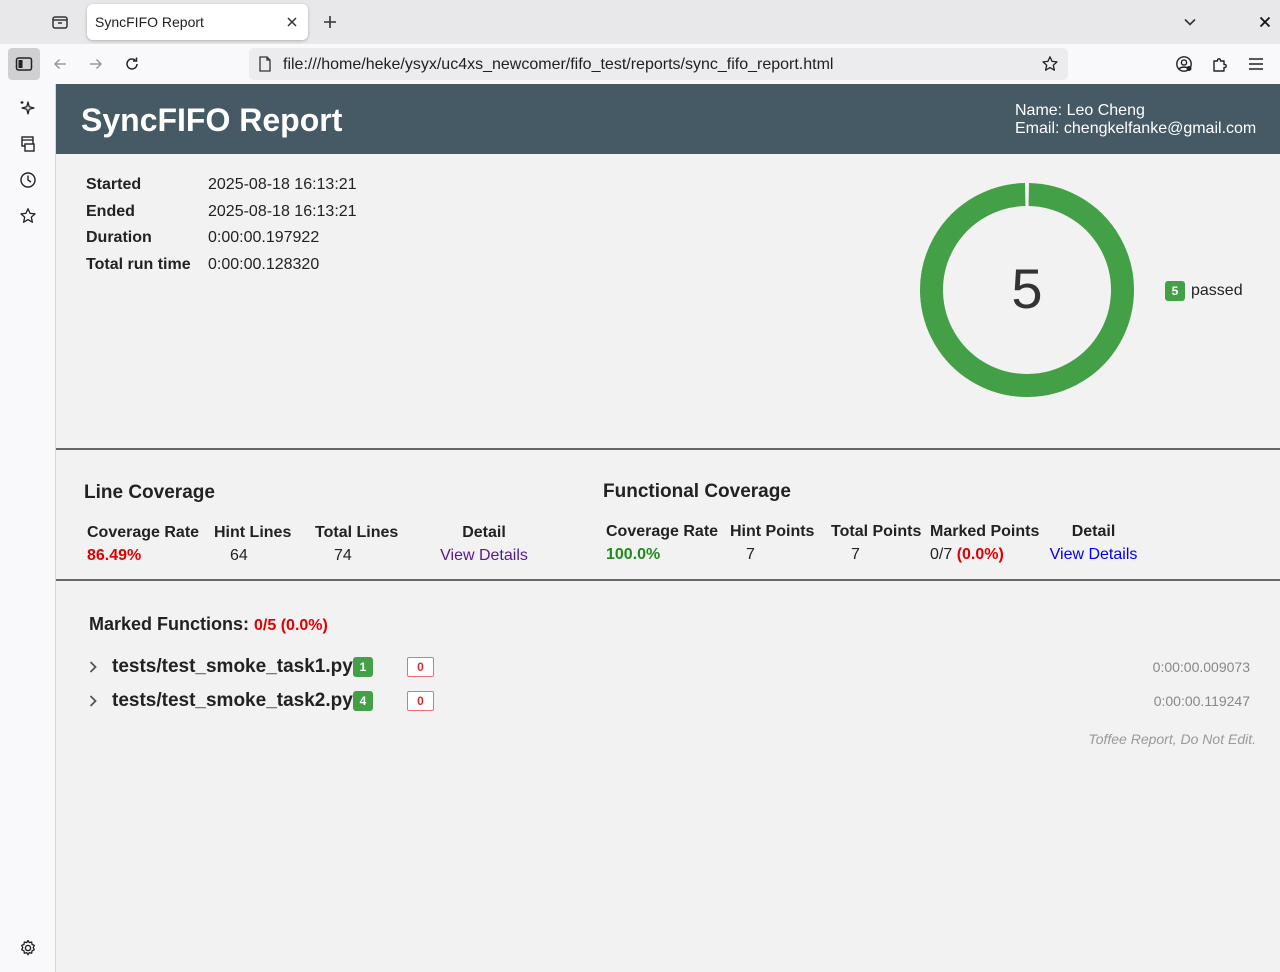  What do you see at coordinates (264, 264) in the screenshot?
I see `total-run-time-value: 0:00:00.128320` at bounding box center [264, 264].